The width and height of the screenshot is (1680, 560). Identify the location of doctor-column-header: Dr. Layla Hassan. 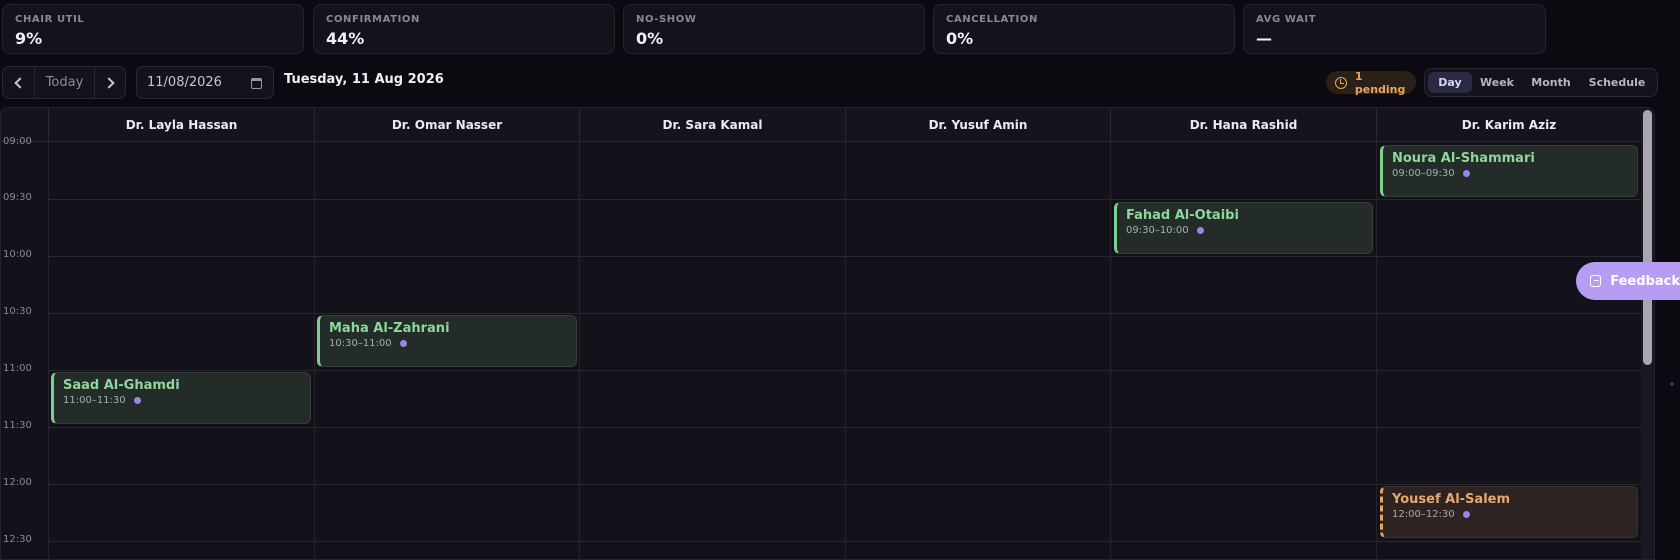
(181, 125).